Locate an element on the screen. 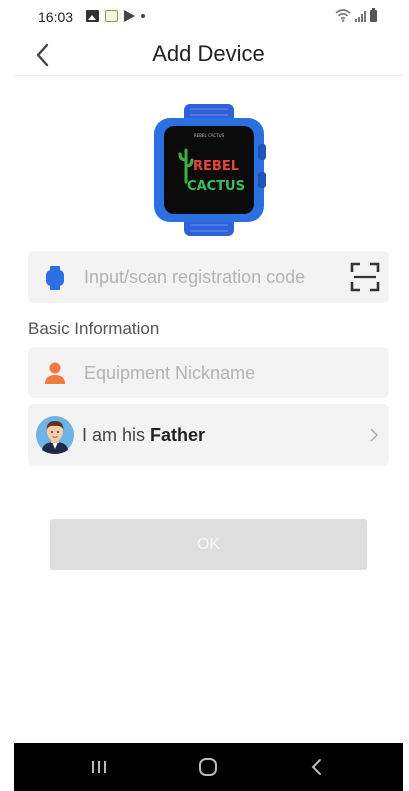  status-time: 16:03 is located at coordinates (56, 17).